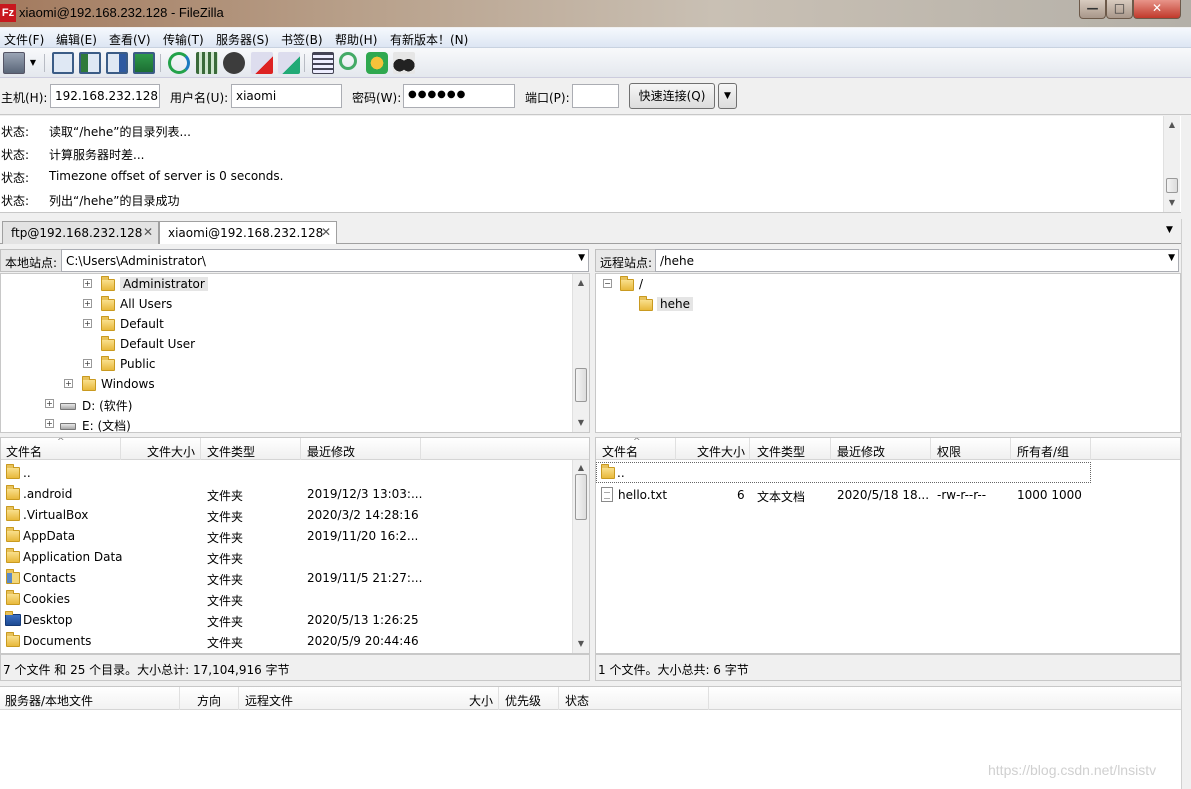  Describe the element at coordinates (595, 96) in the screenshot. I see `port-input` at that location.